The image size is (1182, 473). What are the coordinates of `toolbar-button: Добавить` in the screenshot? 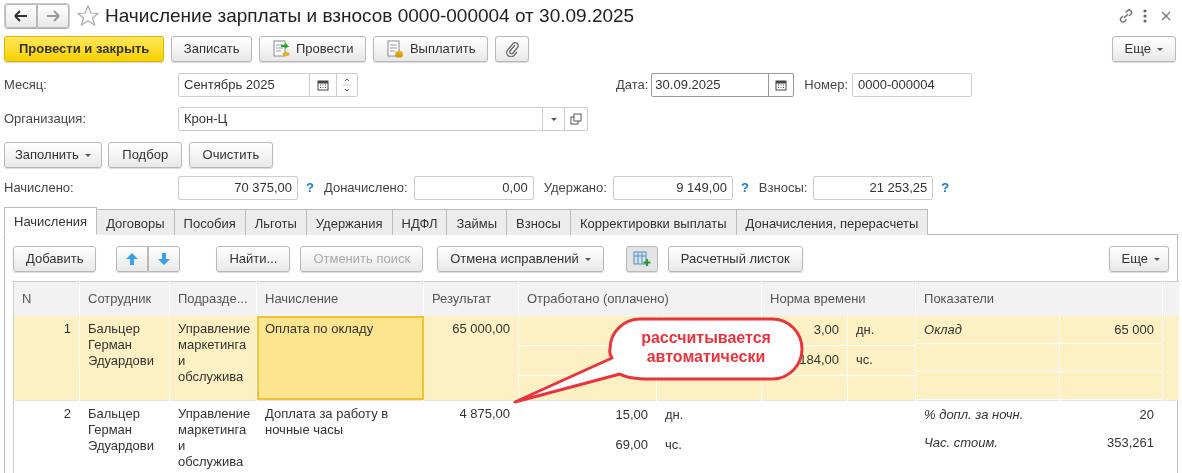 It's located at (55, 259).